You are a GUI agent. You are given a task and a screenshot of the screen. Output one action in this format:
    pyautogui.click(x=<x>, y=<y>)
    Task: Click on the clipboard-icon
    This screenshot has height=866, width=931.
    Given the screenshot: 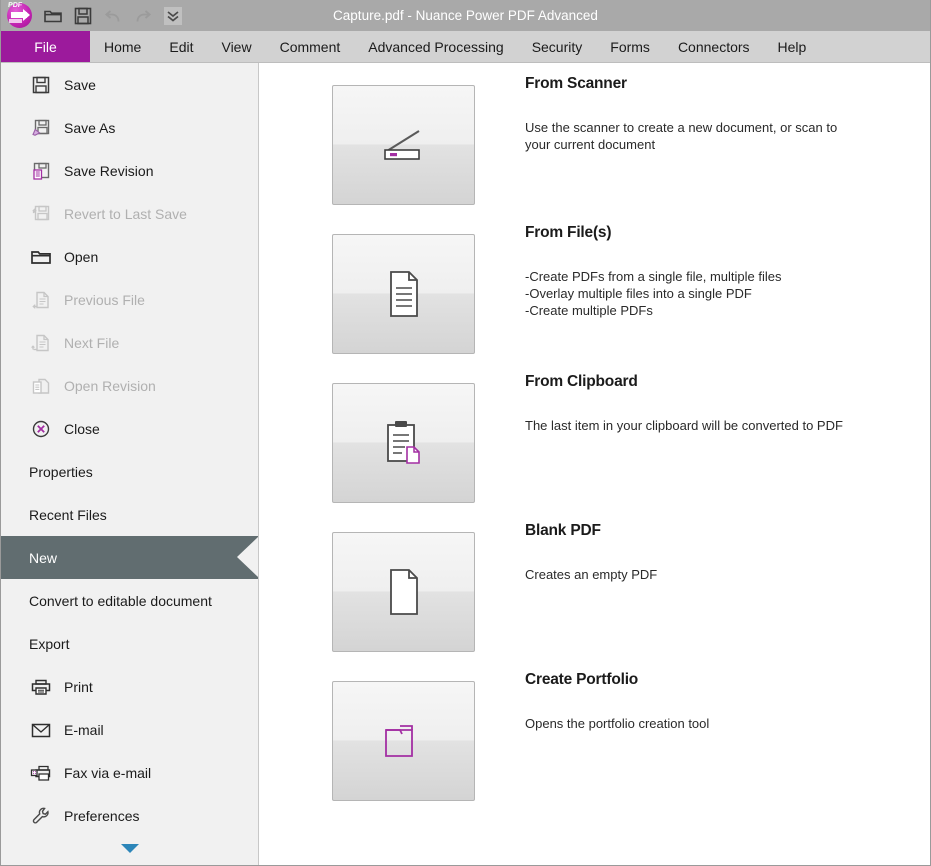 What is the action you would take?
    pyautogui.click(x=404, y=443)
    